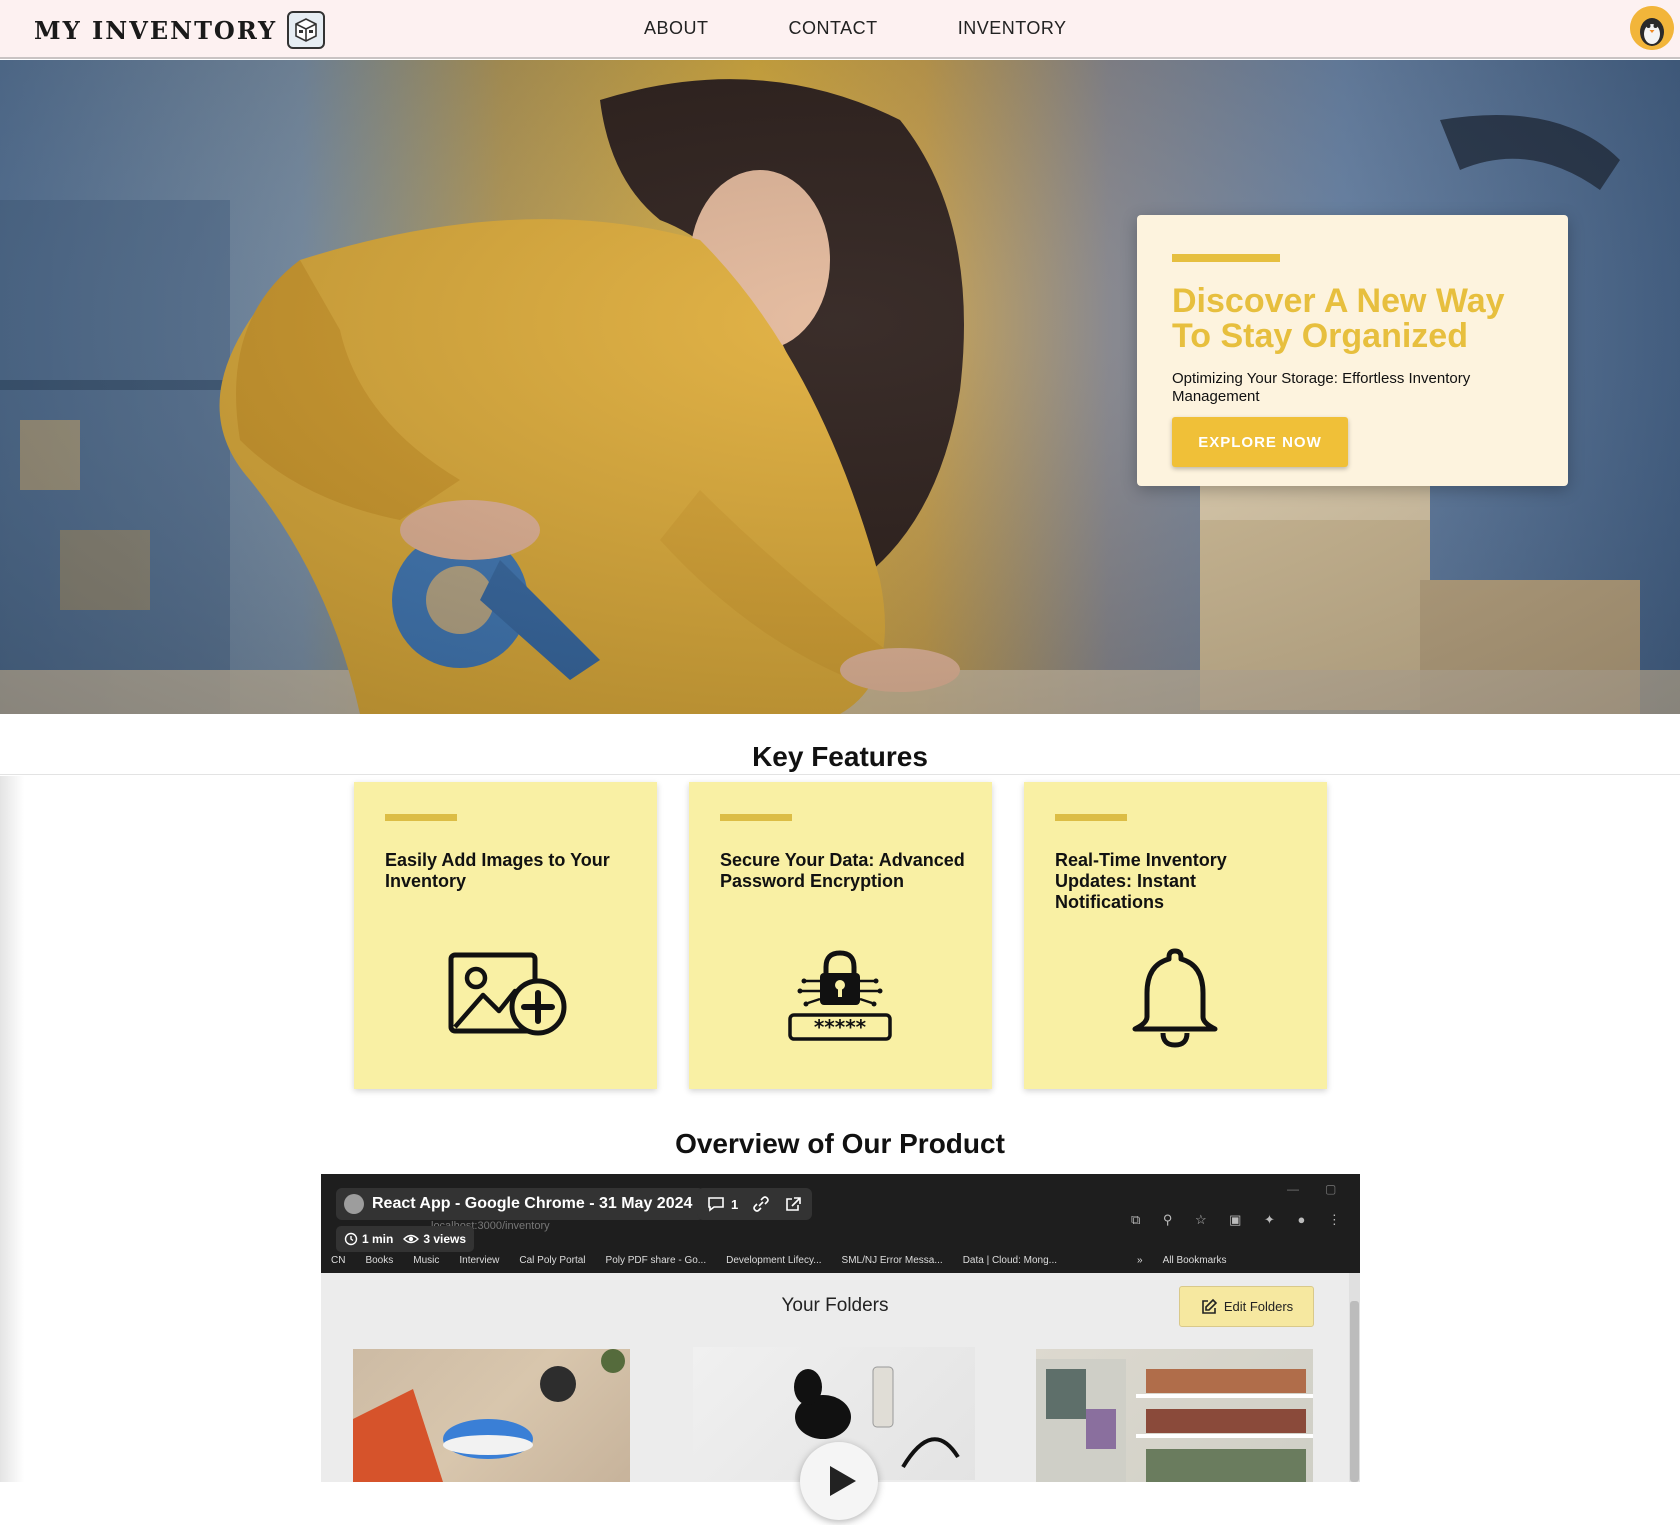  I want to click on inventory-box-icon, so click(306, 30).